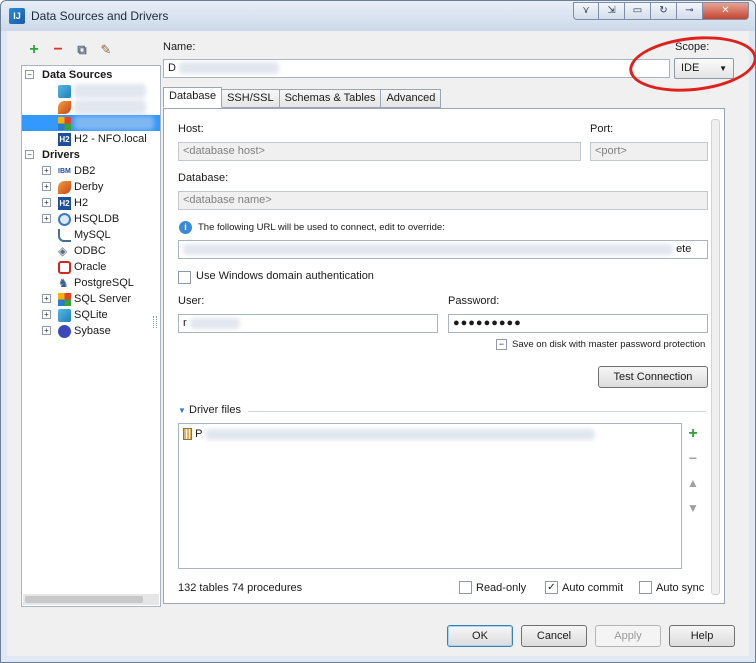 This screenshot has height=663, width=756. I want to click on h2-icon: H2, so click(64, 139).